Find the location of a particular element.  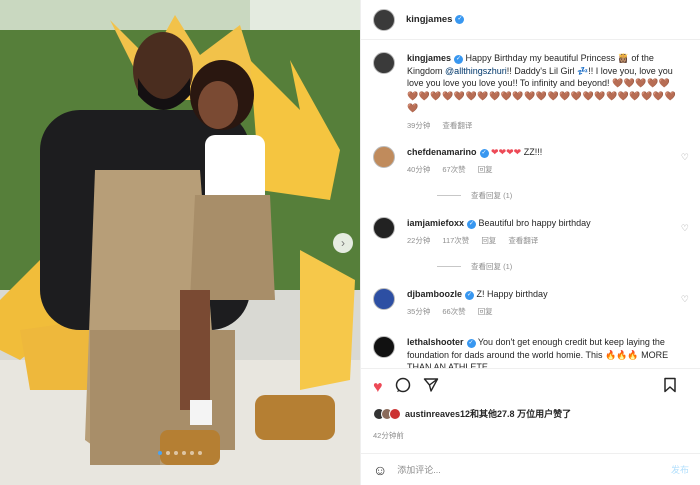

comment-likes: 117次赞 is located at coordinates (455, 241).